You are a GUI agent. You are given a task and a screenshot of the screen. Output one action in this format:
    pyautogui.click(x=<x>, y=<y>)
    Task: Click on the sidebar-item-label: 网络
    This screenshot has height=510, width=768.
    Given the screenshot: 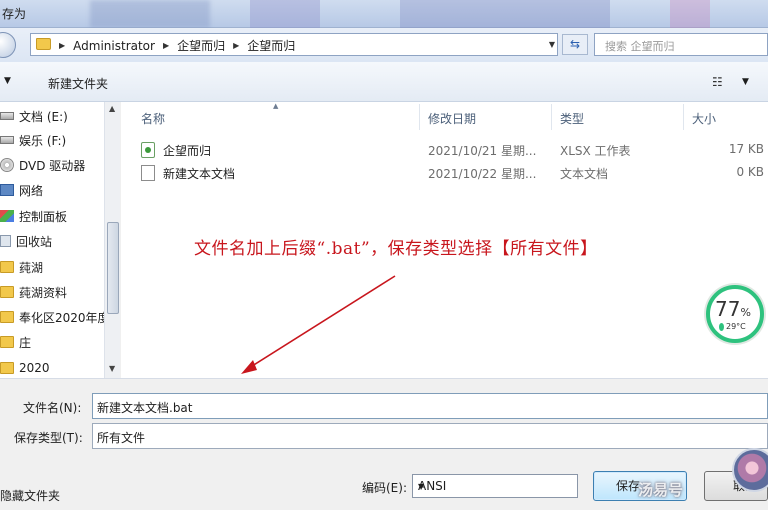 What is the action you would take?
    pyautogui.click(x=31, y=190)
    